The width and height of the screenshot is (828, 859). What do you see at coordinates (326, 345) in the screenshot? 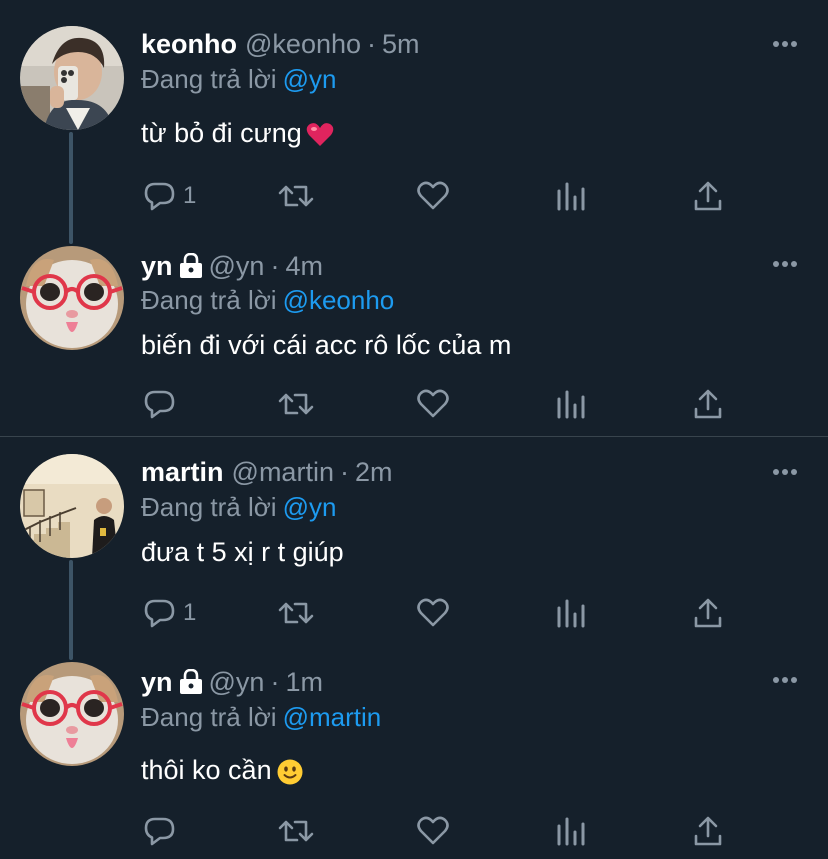
I see `tweet-text-content: biến đi với cái acc rô lốc của m` at bounding box center [326, 345].